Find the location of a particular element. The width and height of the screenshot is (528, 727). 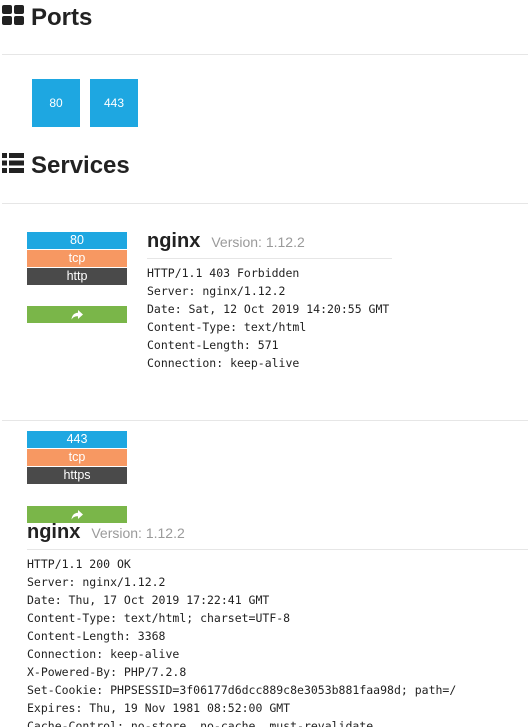

banner-line: HTTP/1.1 200 OK is located at coordinates (79, 564).